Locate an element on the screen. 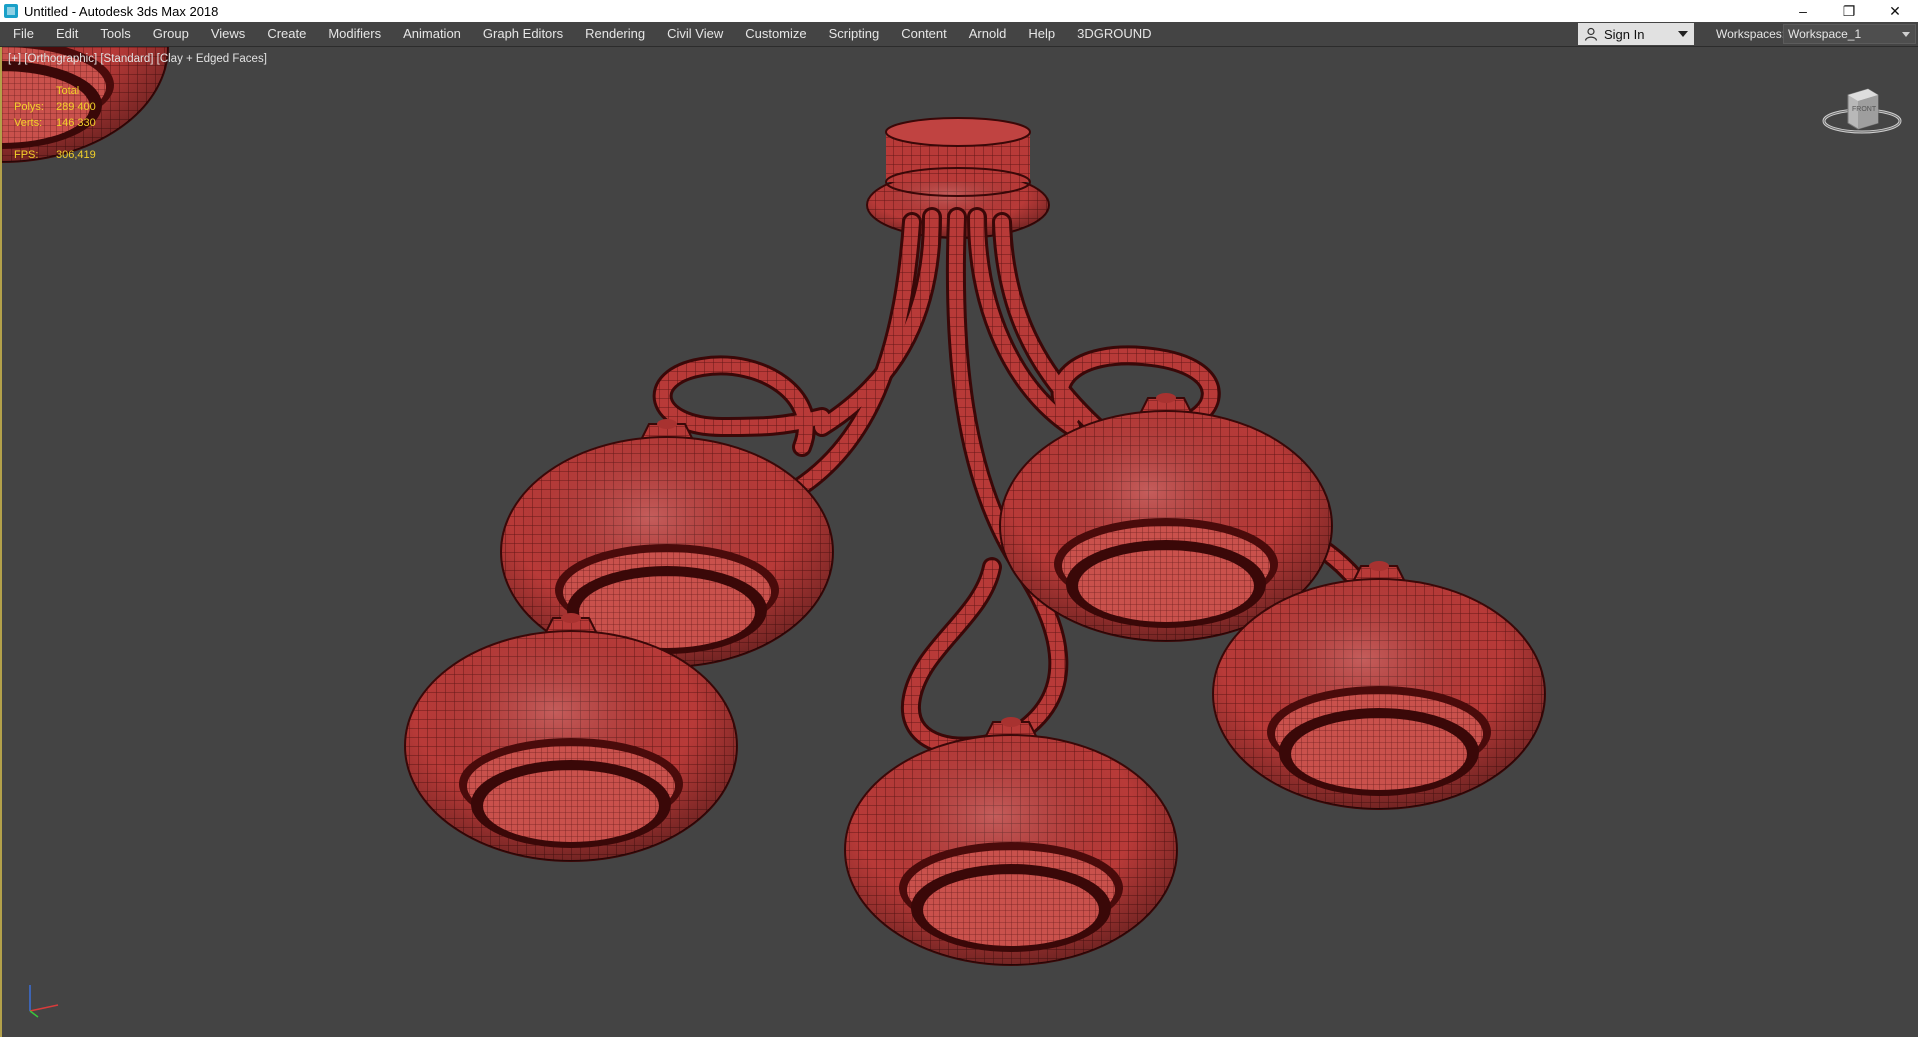 The height and width of the screenshot is (1037, 1918). menu-rendering: Rendering is located at coordinates (615, 34).